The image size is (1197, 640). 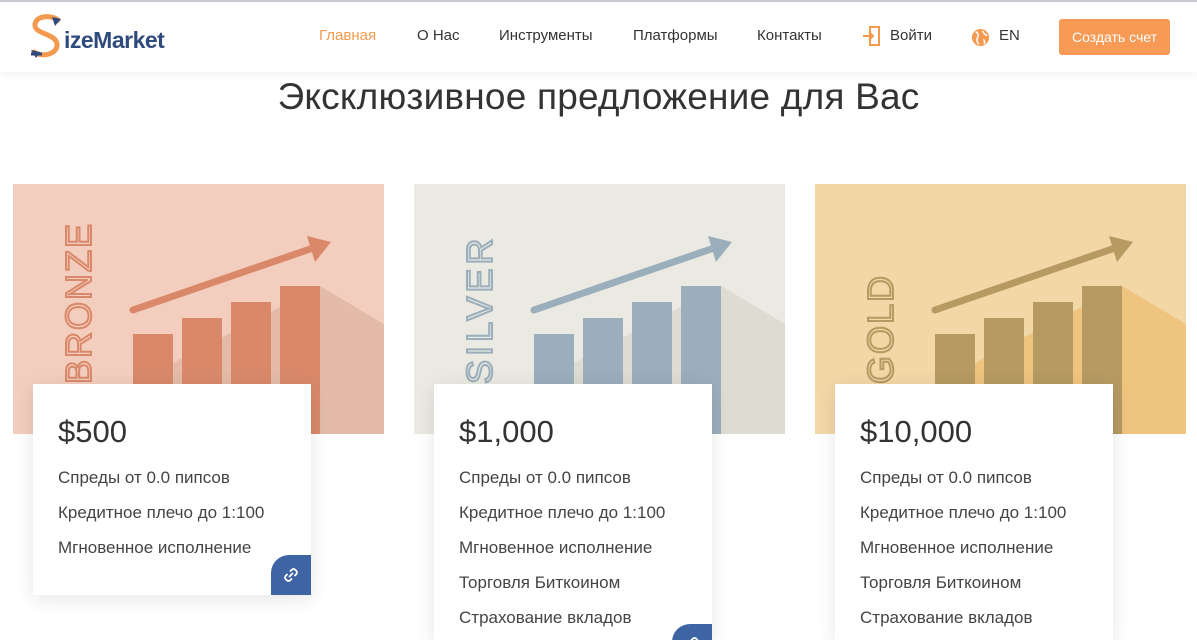 What do you see at coordinates (506, 431) in the screenshot?
I see `plan-price: $1,000` at bounding box center [506, 431].